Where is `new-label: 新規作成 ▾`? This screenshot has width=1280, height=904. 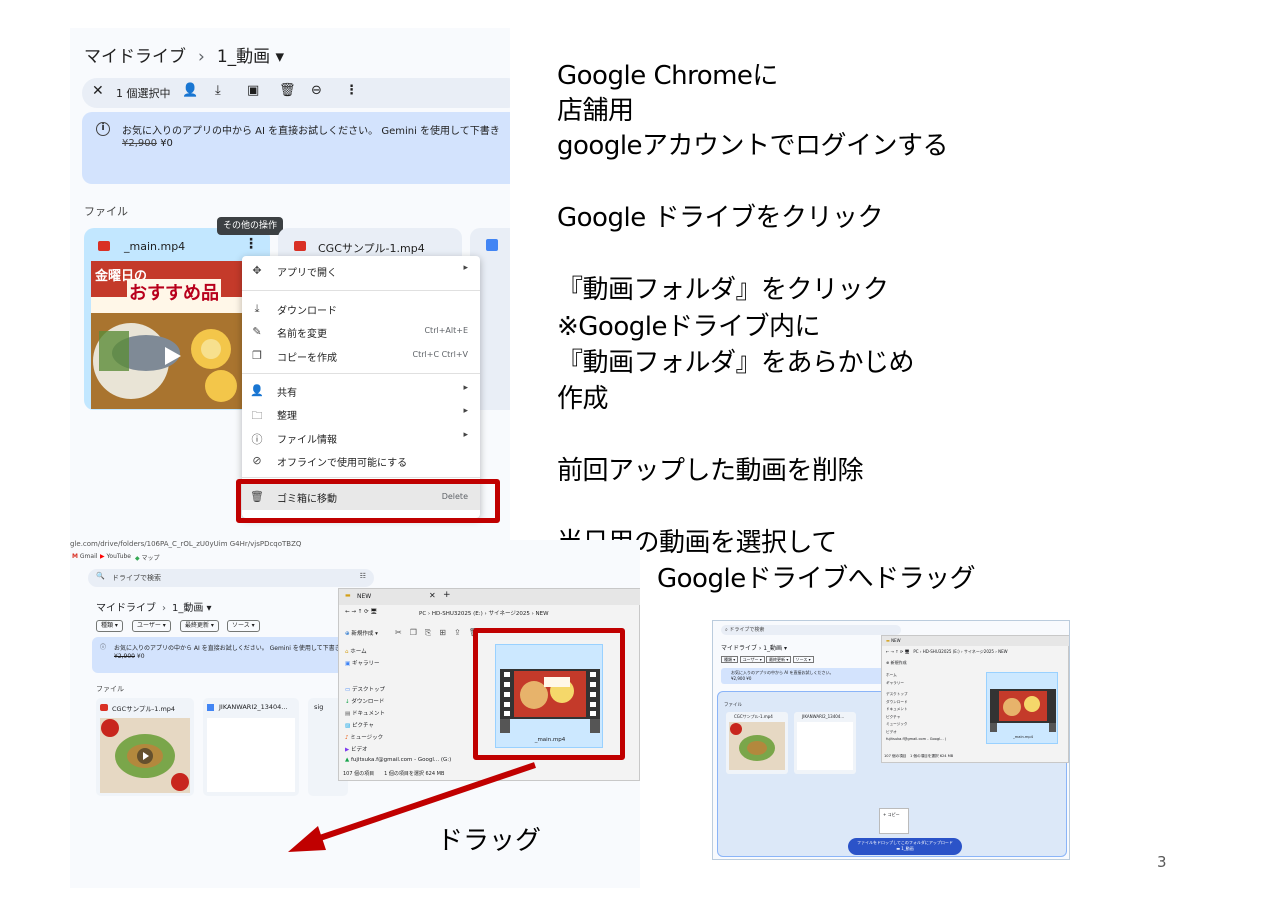
new-label: 新規作成 ▾ is located at coordinates (364, 634).